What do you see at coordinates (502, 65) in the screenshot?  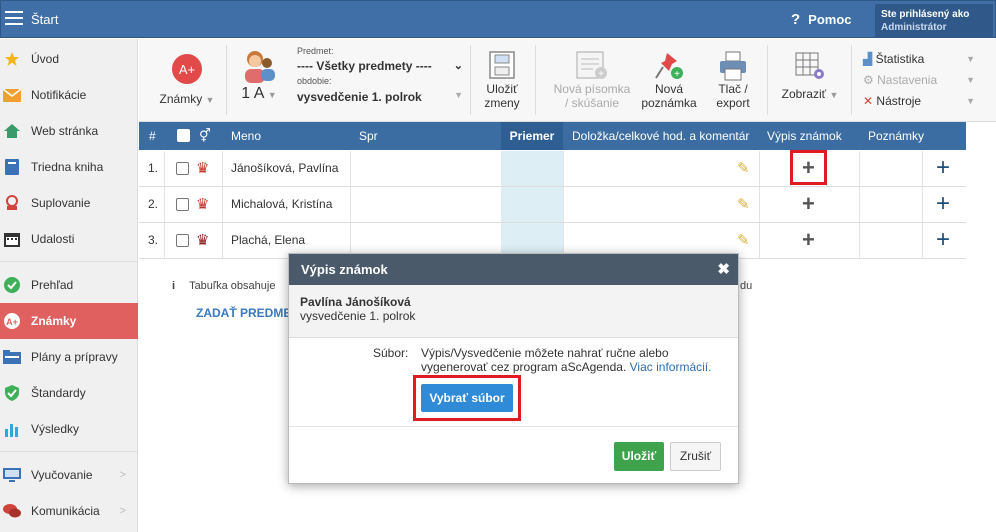 I see `save-document-icon` at bounding box center [502, 65].